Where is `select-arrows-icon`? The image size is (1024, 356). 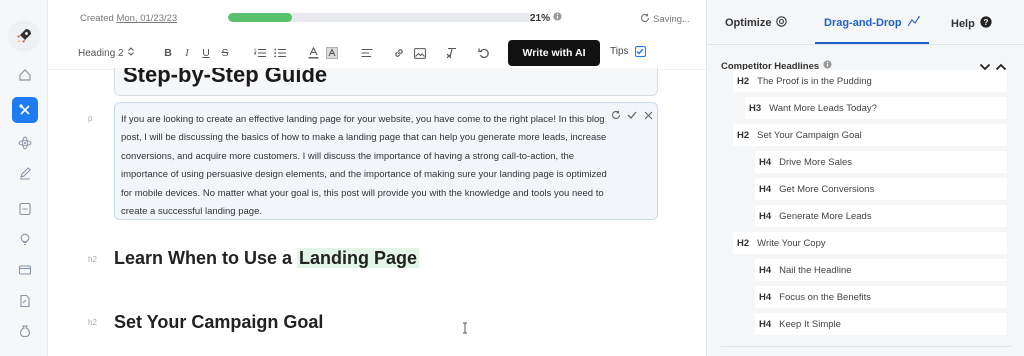
select-arrows-icon is located at coordinates (130, 53).